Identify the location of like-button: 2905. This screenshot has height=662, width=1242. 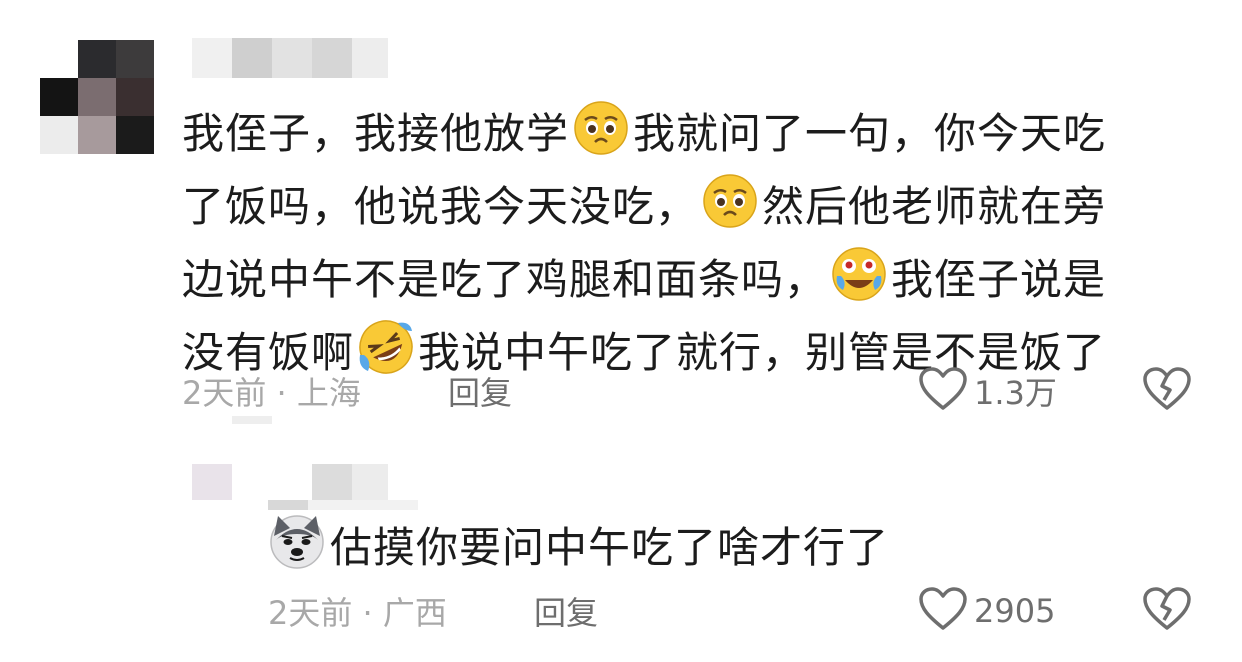
(986, 611).